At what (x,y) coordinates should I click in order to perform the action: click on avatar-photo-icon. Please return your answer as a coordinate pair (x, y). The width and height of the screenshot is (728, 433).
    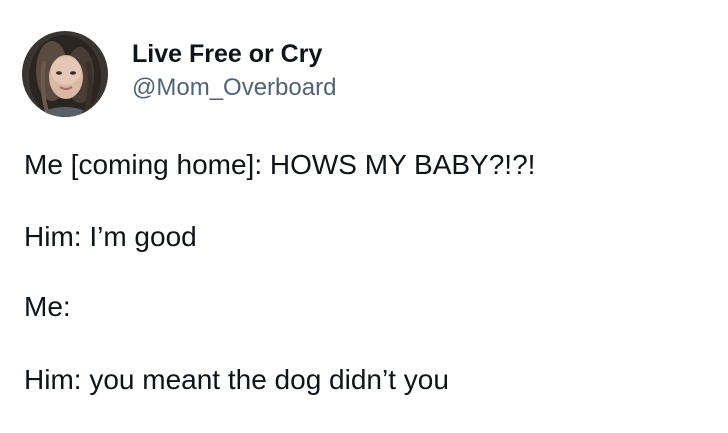
    Looking at the image, I should click on (65, 74).